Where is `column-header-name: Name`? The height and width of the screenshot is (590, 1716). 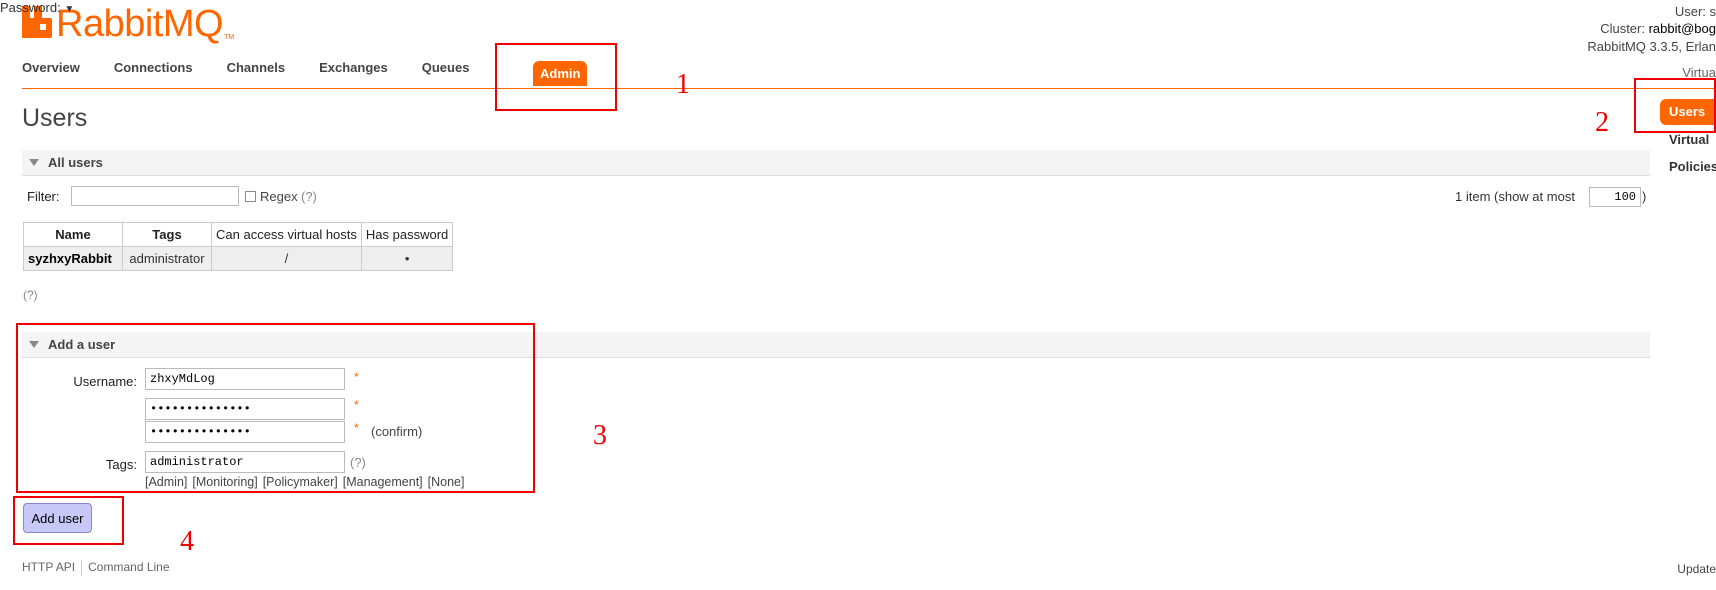 column-header-name: Name is located at coordinates (73, 234).